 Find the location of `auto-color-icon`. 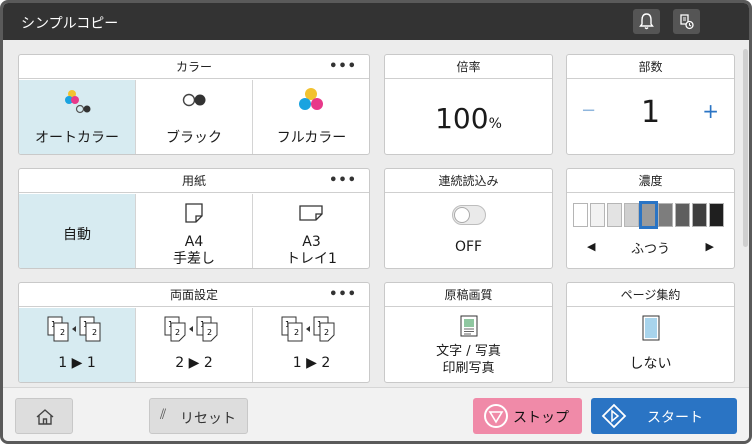

auto-color-icon is located at coordinates (78, 102).